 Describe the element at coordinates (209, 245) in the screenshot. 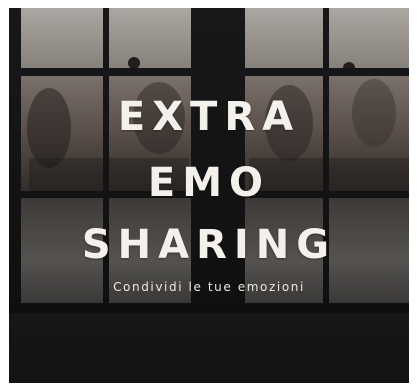

I see `title-line-3: SHARING` at that location.